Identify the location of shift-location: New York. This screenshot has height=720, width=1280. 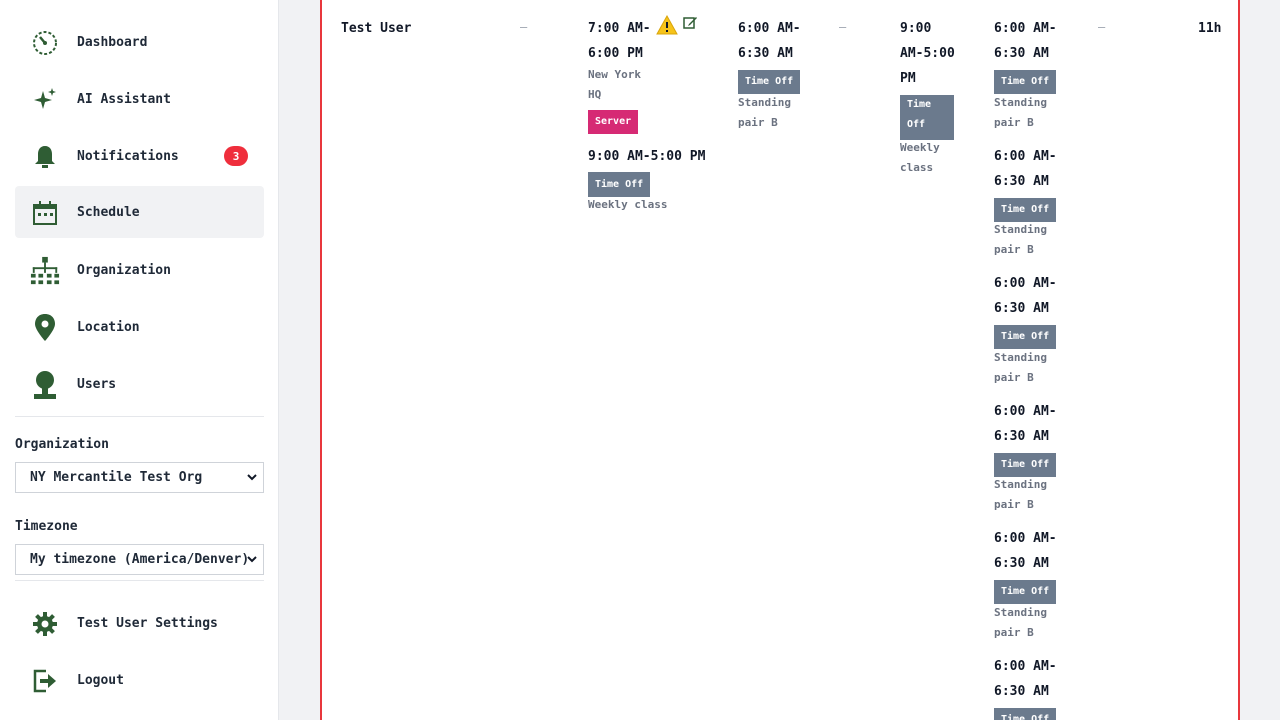
(614, 74).